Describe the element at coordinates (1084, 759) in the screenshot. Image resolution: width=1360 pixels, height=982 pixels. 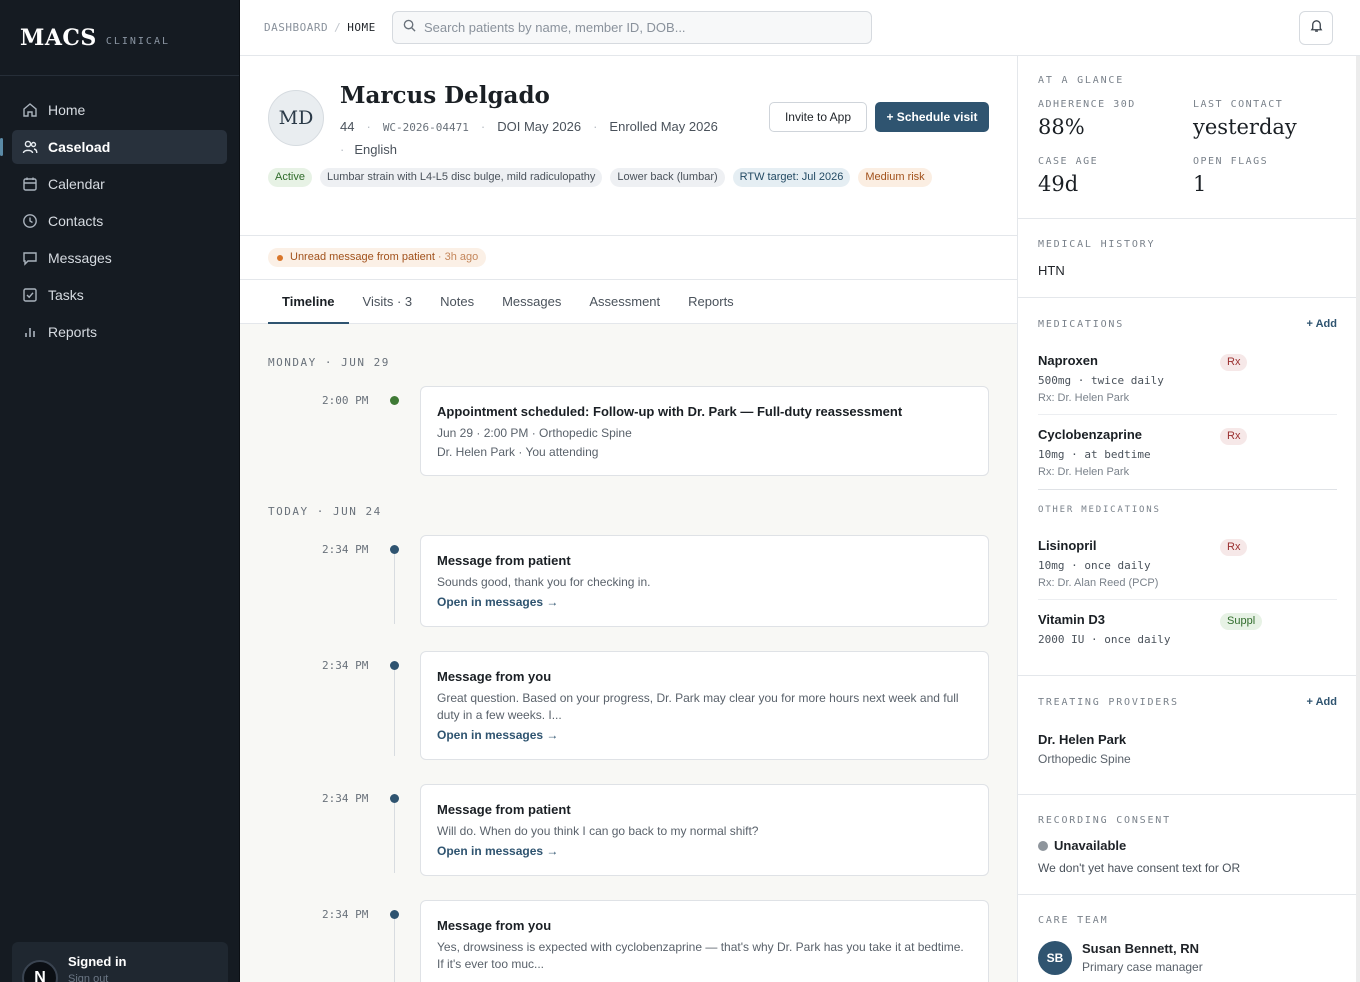
I see `provider-specialty: Orthopedic Spine` at that location.